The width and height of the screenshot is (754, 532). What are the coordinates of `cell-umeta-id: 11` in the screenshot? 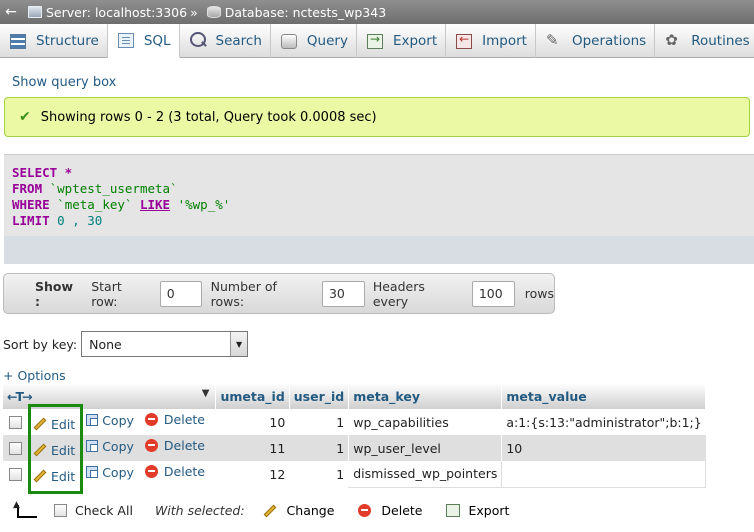 It's located at (252, 448).